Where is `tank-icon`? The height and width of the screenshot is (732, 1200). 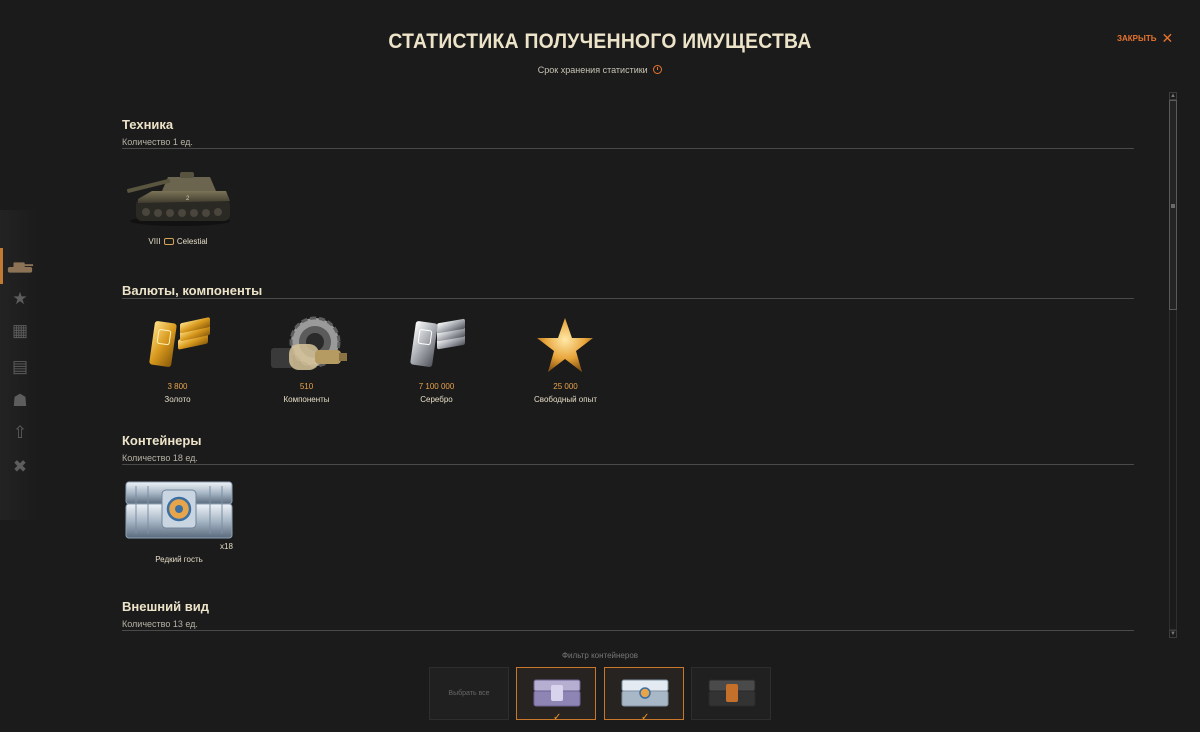
tank-icon is located at coordinates (20, 267).